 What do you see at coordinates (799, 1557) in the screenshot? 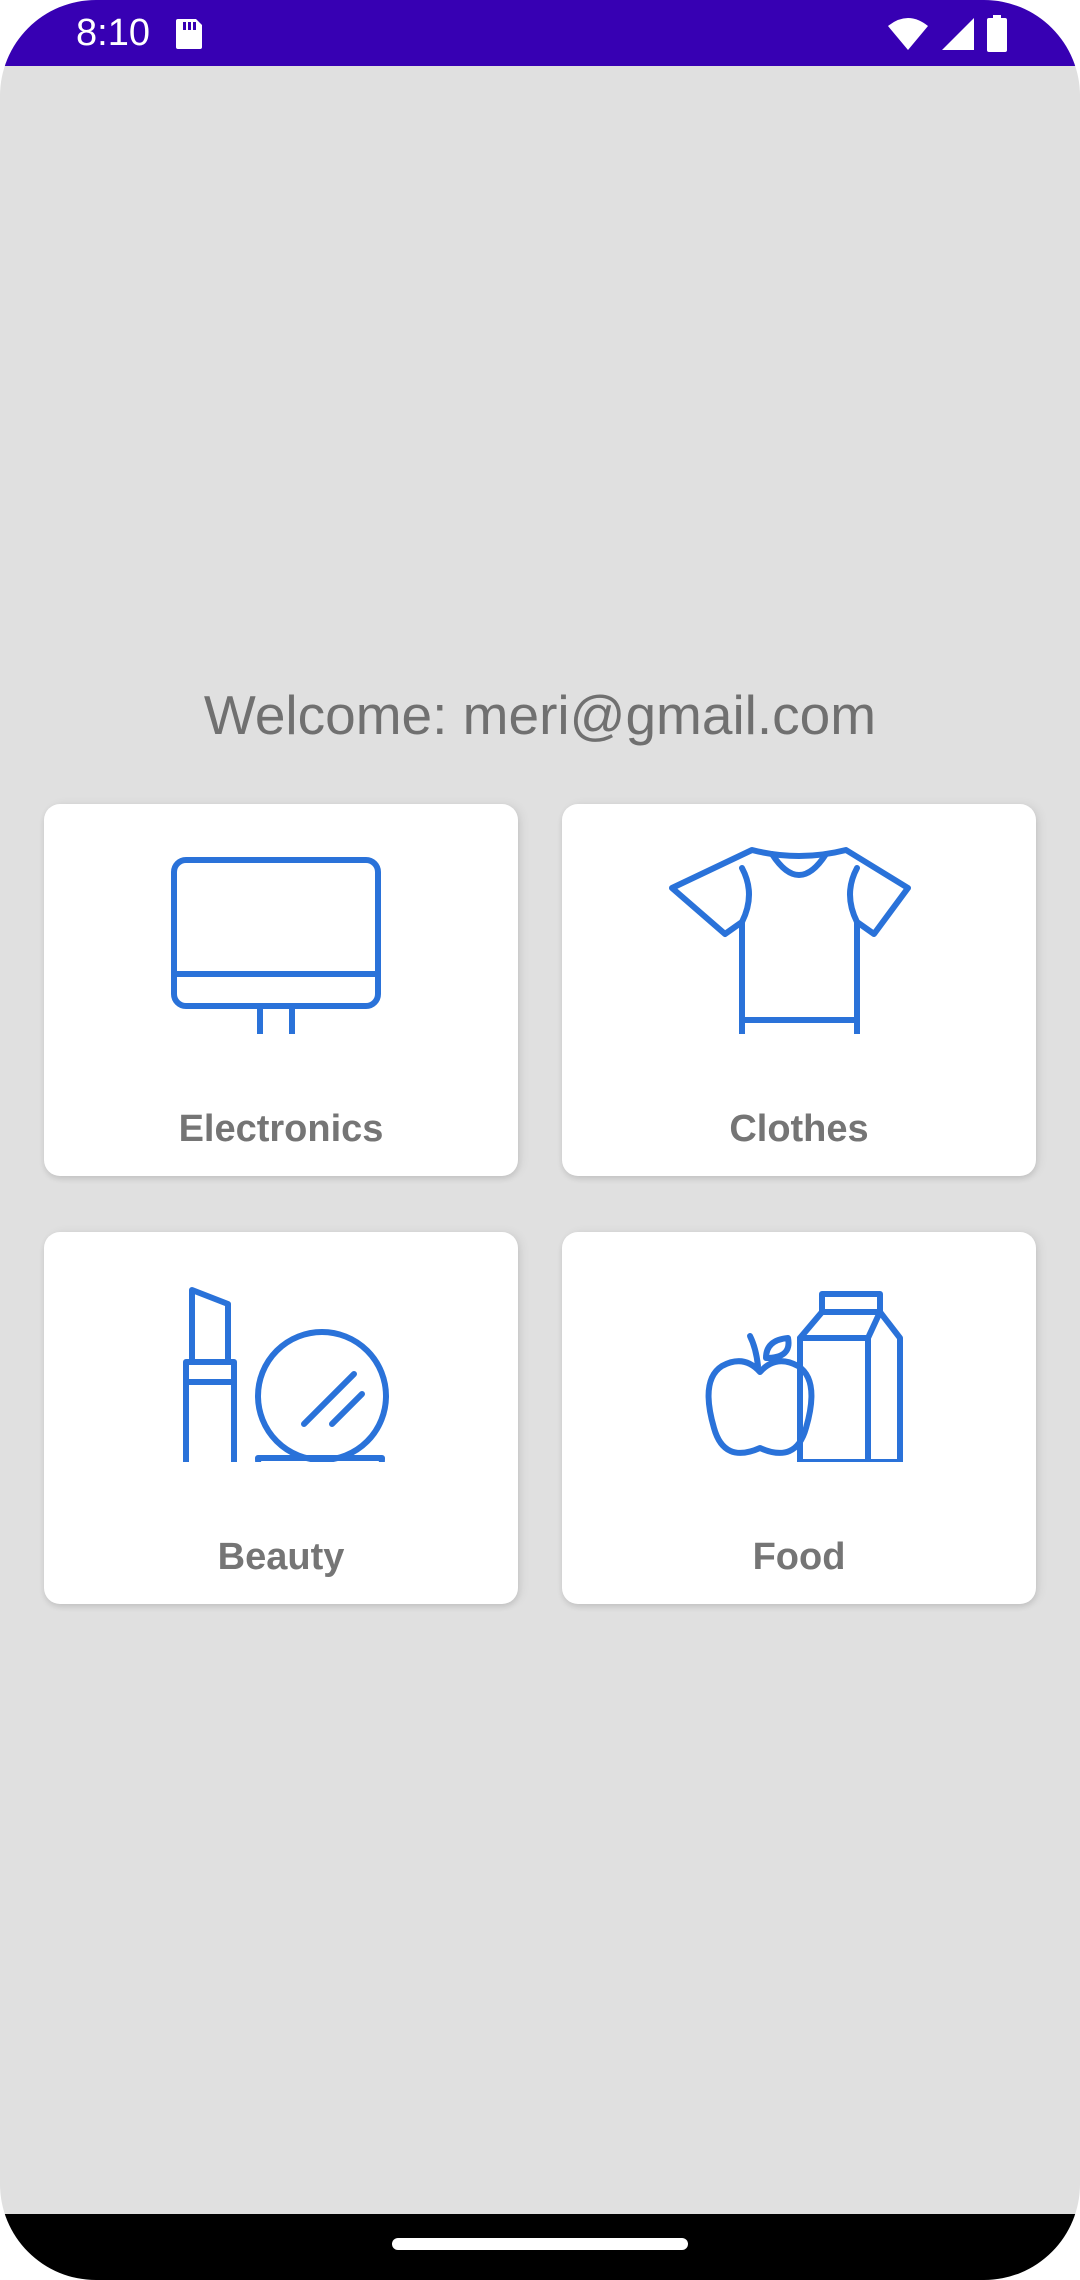
I see `category-label-food: Food` at bounding box center [799, 1557].